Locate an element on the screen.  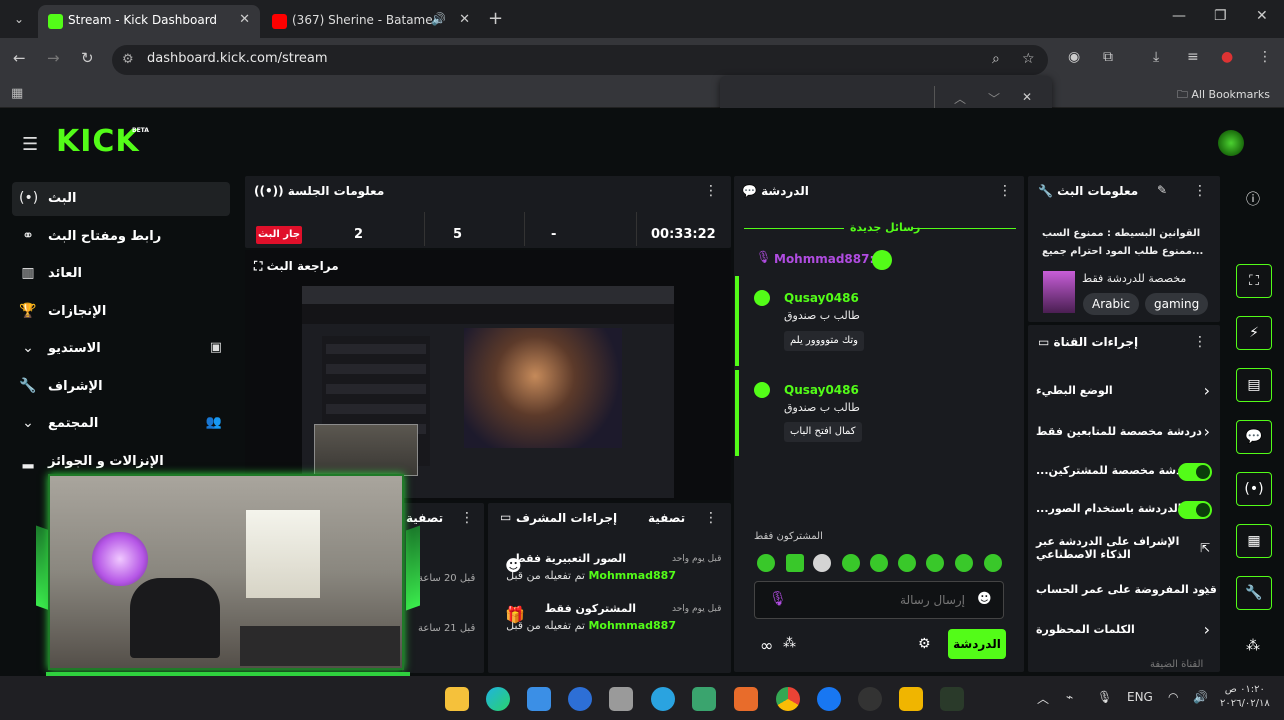
chat-send-button: الدردشة is located at coordinates (977, 644).